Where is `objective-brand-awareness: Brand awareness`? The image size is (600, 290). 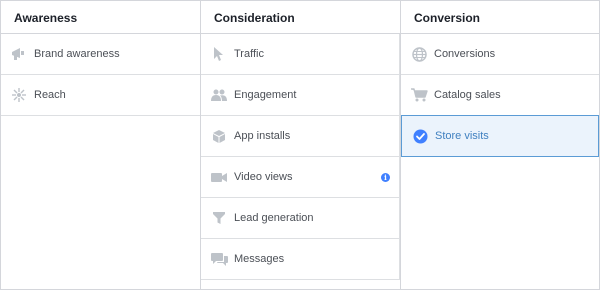
objective-brand-awareness: Brand awareness is located at coordinates (100, 54).